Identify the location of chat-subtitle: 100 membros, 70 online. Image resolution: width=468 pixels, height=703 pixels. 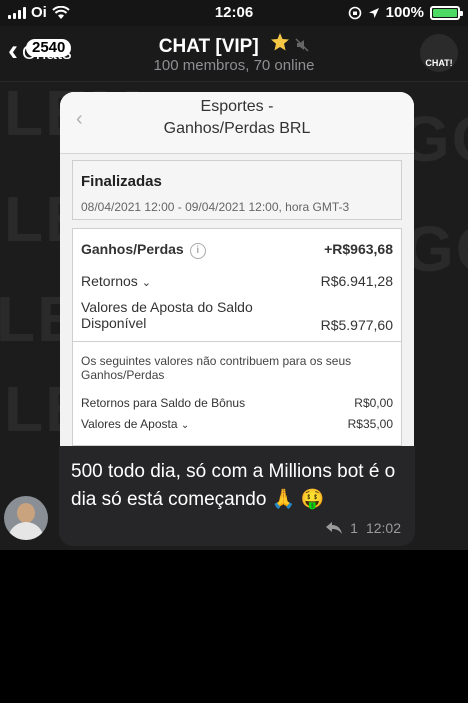
(234, 65).